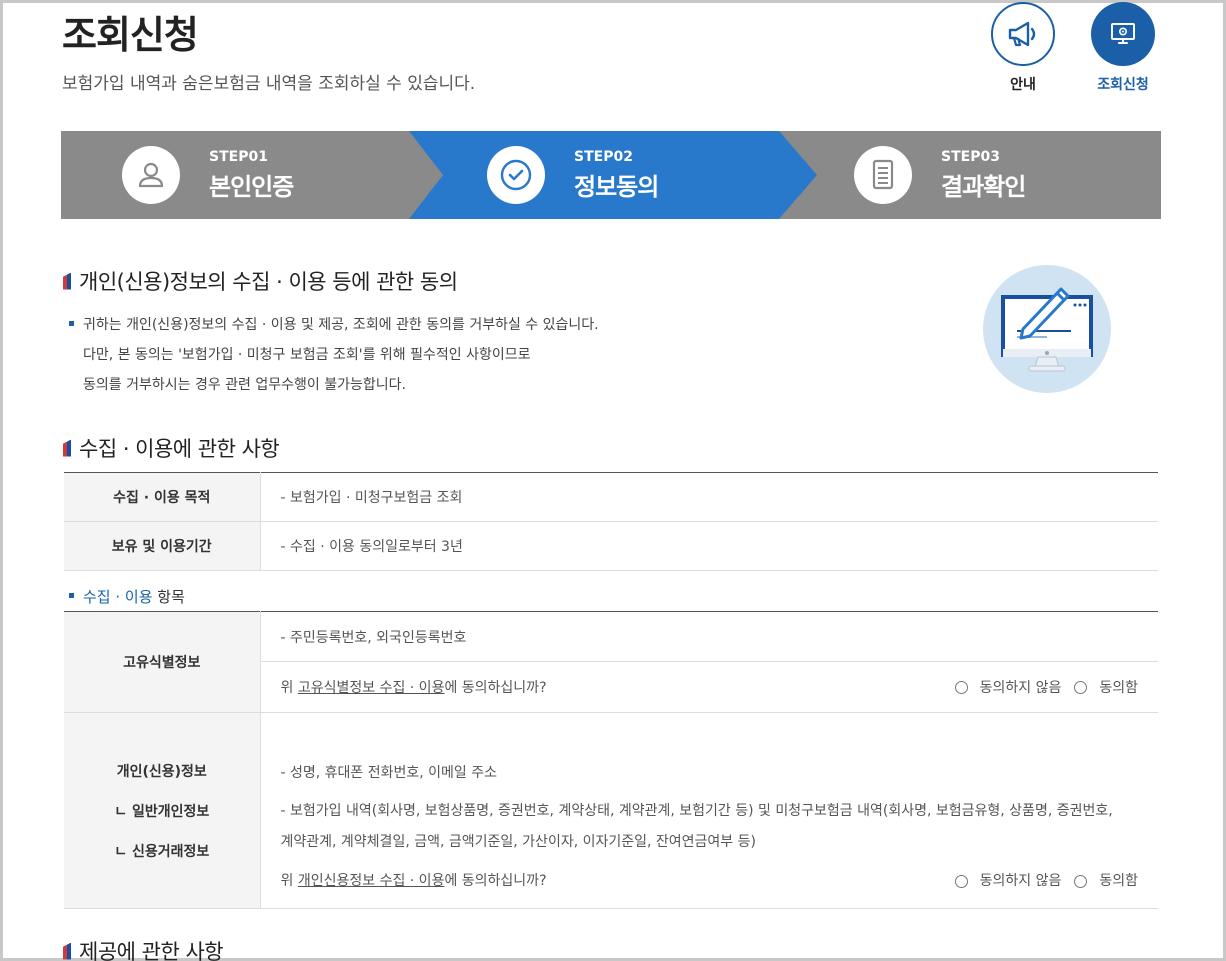 This screenshot has height=961, width=1226. I want to click on section-collection-title: 수집 · 이용에 관한 사항, so click(171, 448).